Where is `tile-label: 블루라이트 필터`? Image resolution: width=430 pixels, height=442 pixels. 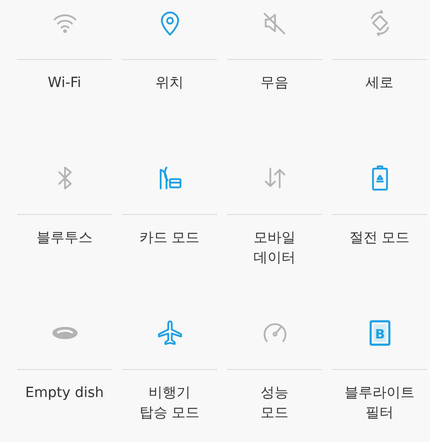
tile-label: 블루라이트 필터 is located at coordinates (379, 403).